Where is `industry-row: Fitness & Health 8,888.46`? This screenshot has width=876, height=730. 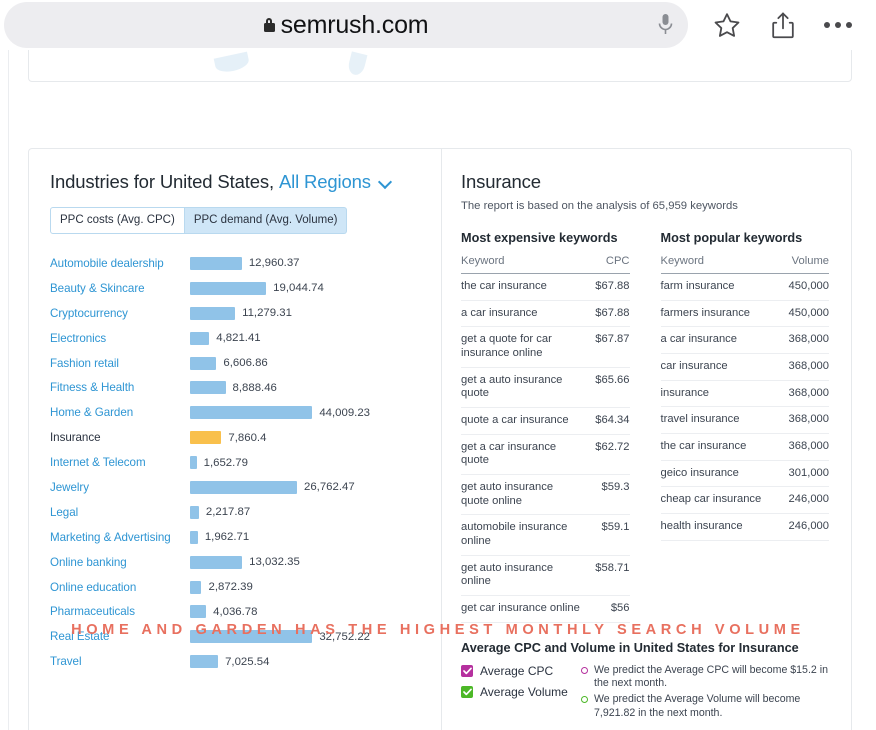
industry-row: Fitness & Health 8,888.46 is located at coordinates (236, 387).